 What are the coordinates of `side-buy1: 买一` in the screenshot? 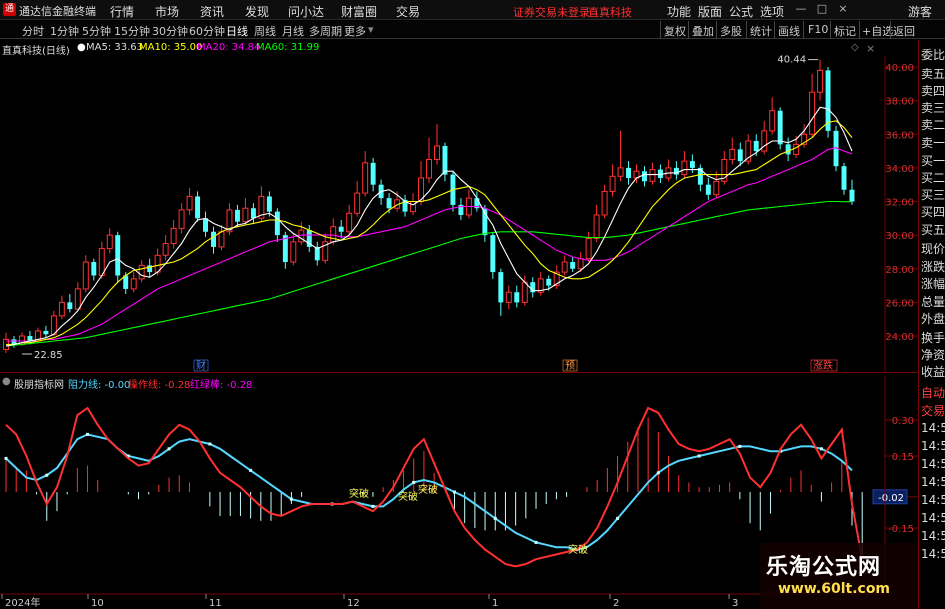 It's located at (933, 160).